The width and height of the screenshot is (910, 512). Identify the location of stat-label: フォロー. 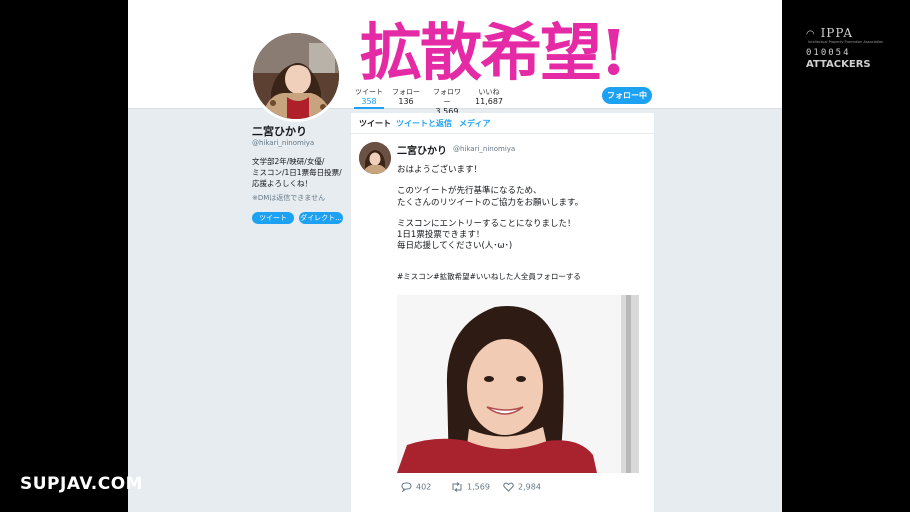
(406, 92).